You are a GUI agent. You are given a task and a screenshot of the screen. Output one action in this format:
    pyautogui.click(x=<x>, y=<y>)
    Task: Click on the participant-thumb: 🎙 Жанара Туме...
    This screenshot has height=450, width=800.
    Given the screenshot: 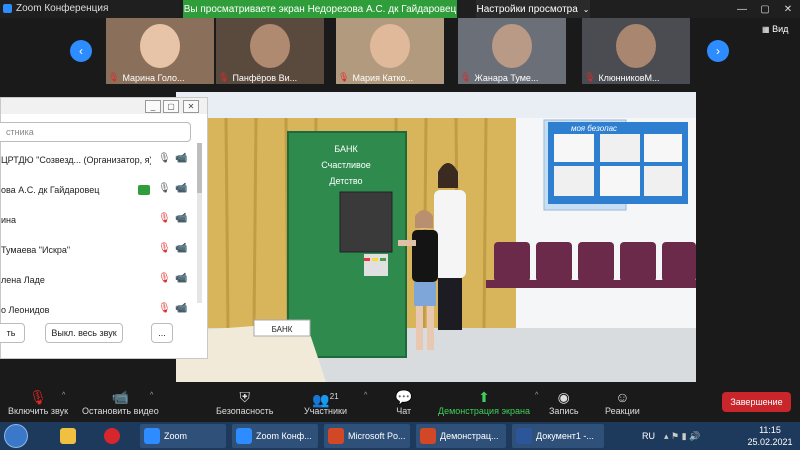 What is the action you would take?
    pyautogui.click(x=512, y=51)
    